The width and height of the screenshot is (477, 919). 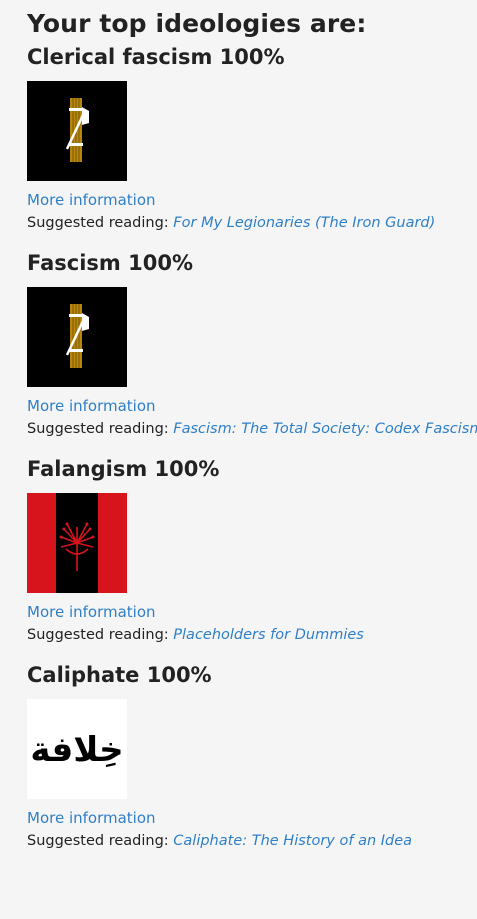 I want to click on caliphate-calligraphy-text: خِلافة, so click(x=76, y=750).